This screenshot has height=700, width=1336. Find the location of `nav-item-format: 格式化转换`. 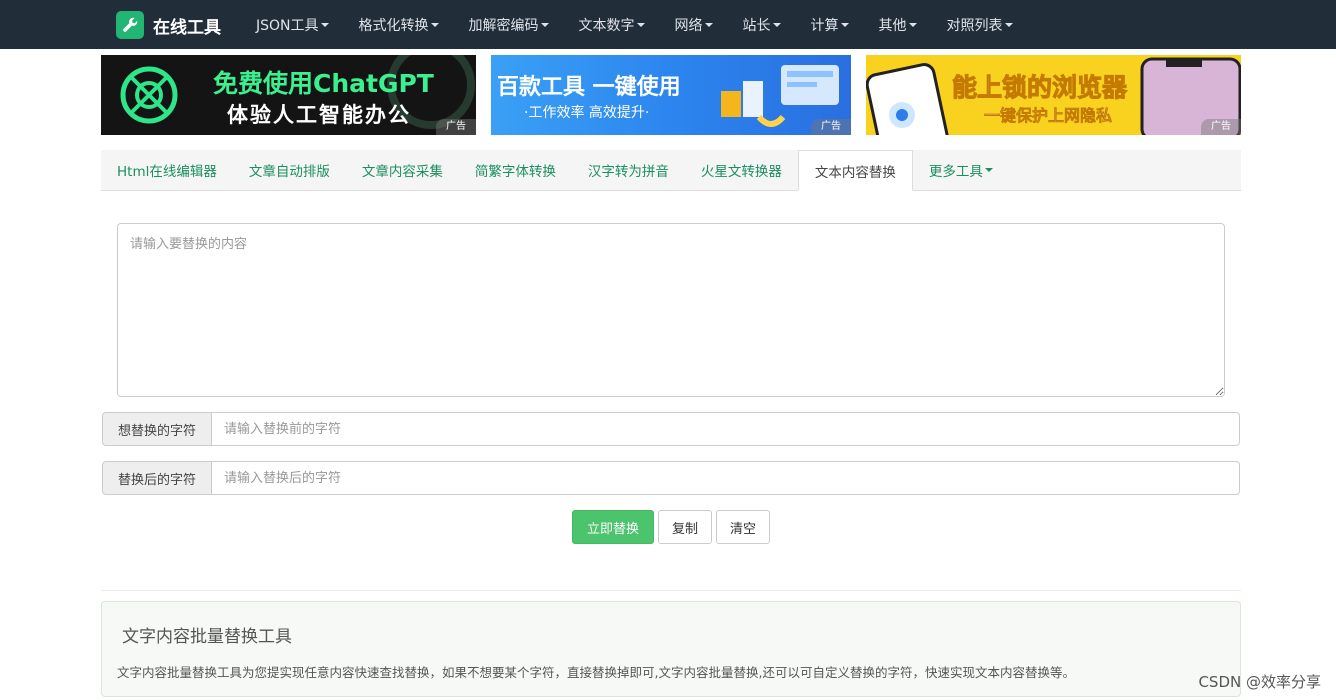

nav-item-format: 格式化转换 is located at coordinates (399, 24).